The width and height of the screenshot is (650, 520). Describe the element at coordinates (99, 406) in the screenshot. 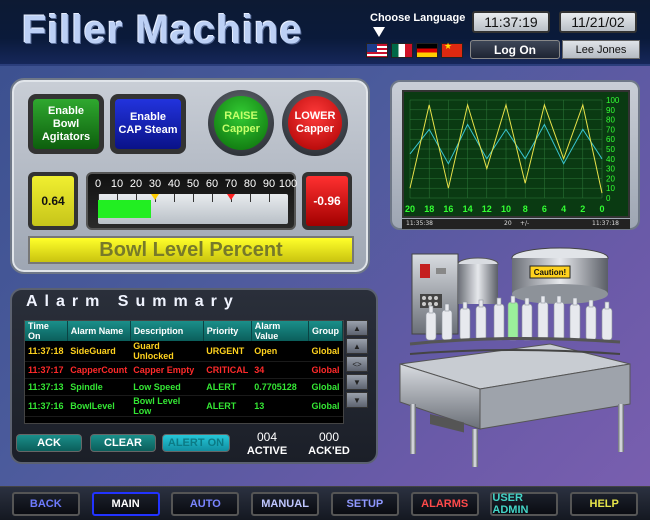

I see `alarm-cell-name: BowlLevel` at that location.